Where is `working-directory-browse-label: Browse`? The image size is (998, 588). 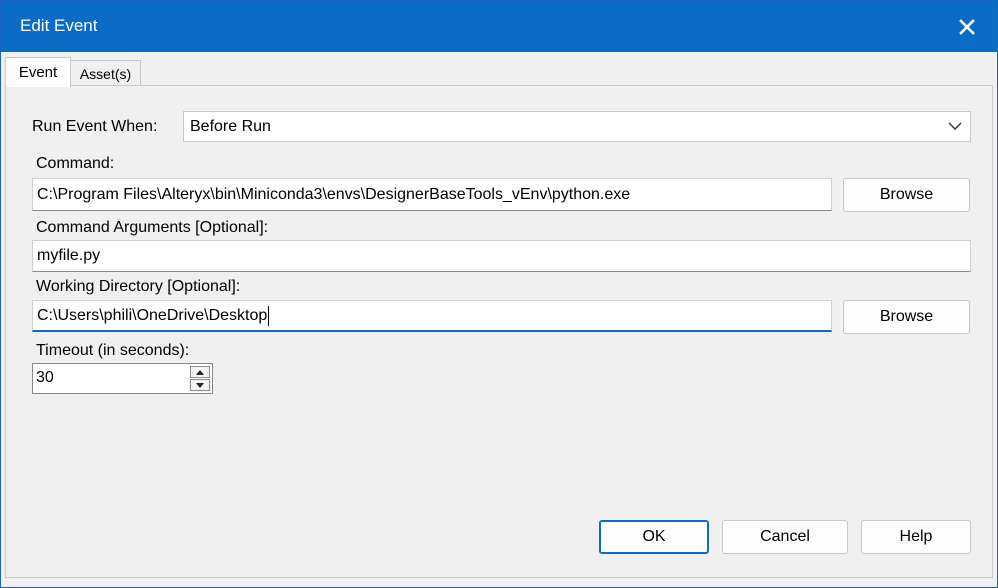
working-directory-browse-label: Browse is located at coordinates (906, 316).